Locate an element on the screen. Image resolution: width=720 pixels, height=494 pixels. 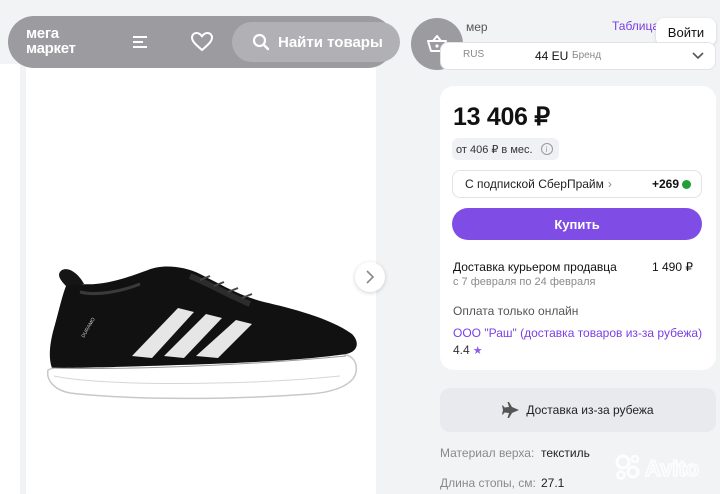
avito-watermark: Avito is located at coordinates (657, 468).